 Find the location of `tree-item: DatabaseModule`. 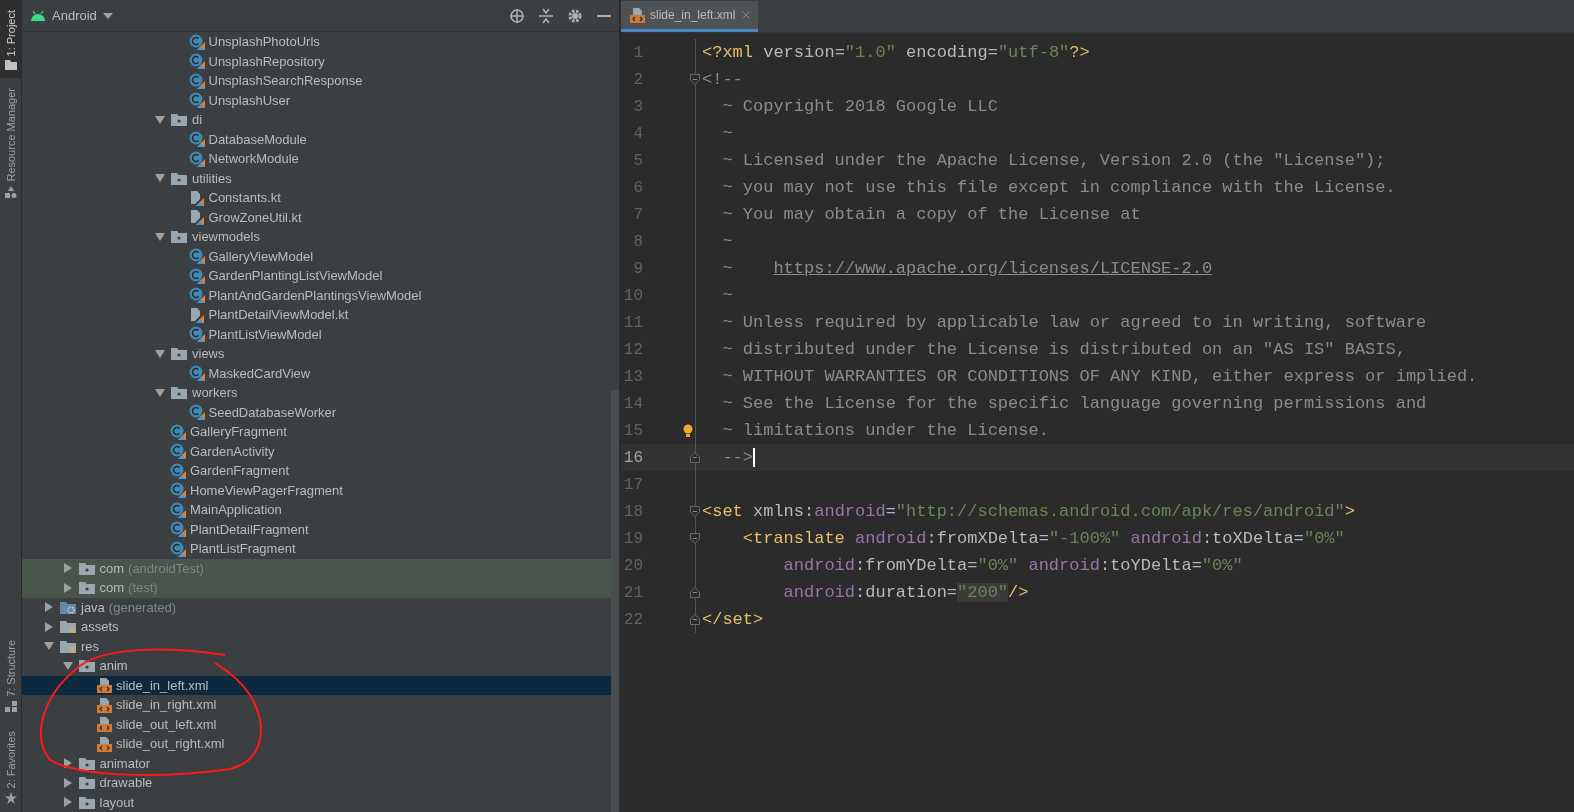

tree-item: DatabaseModule is located at coordinates (316, 139).